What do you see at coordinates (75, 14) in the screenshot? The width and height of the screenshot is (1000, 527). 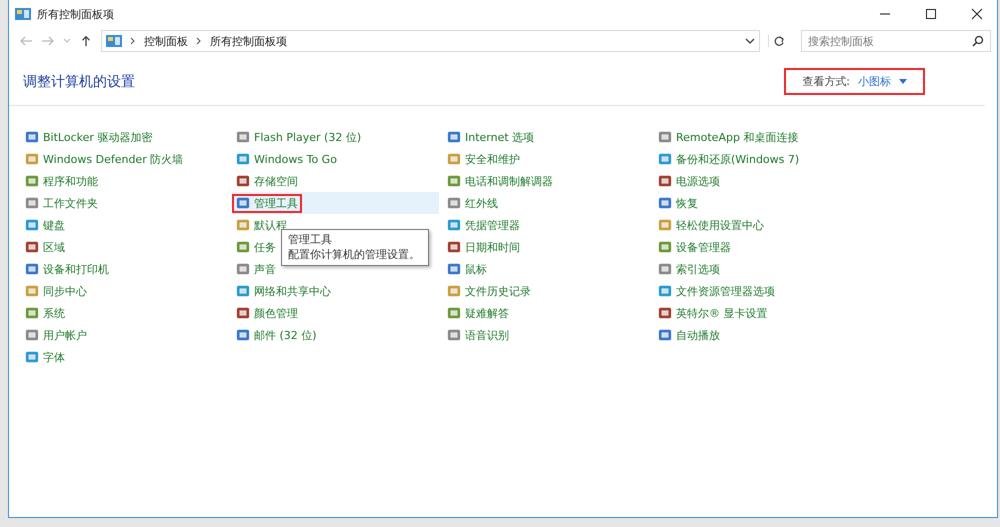 I see `window-title: 所有控制面板项` at bounding box center [75, 14].